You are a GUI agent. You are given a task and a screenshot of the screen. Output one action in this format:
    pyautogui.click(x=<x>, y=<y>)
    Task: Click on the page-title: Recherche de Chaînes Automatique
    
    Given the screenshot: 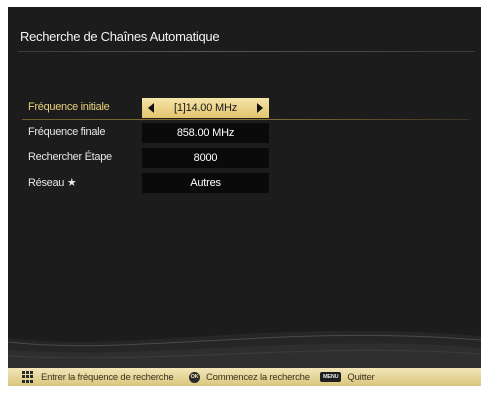 What is the action you would take?
    pyautogui.click(x=120, y=36)
    